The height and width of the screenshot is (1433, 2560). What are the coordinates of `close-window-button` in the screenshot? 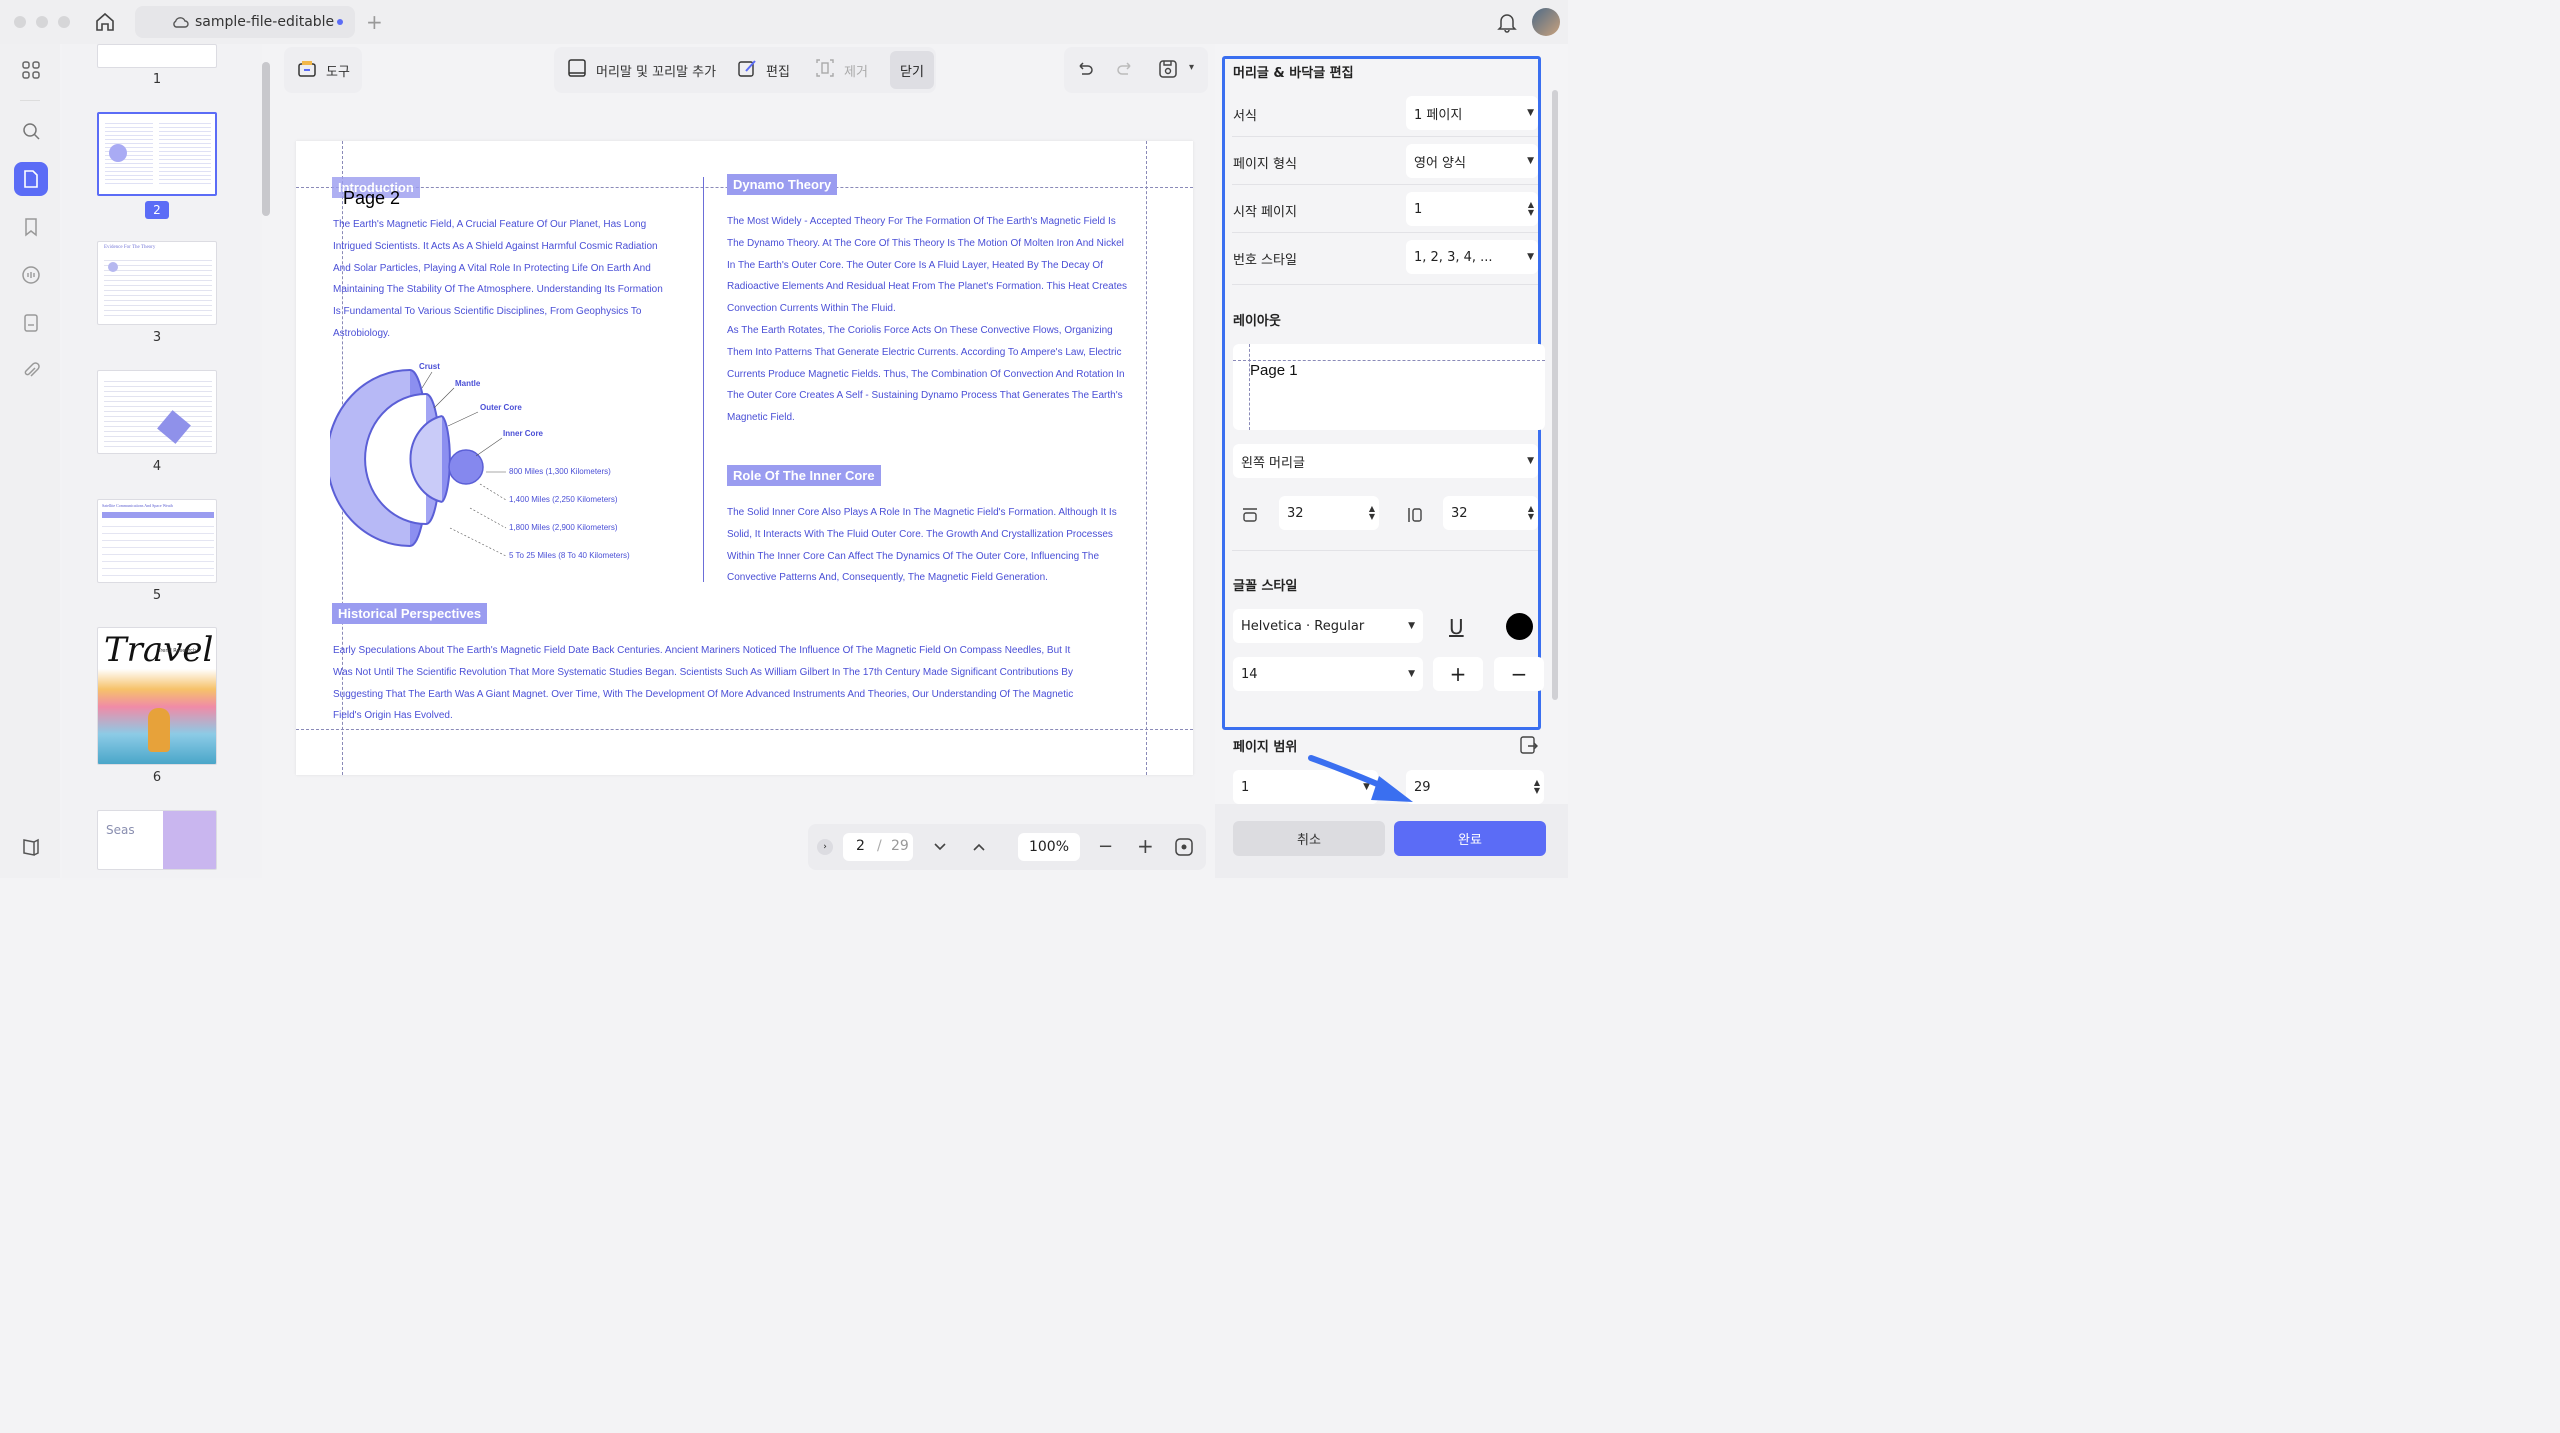 It's located at (20, 22).